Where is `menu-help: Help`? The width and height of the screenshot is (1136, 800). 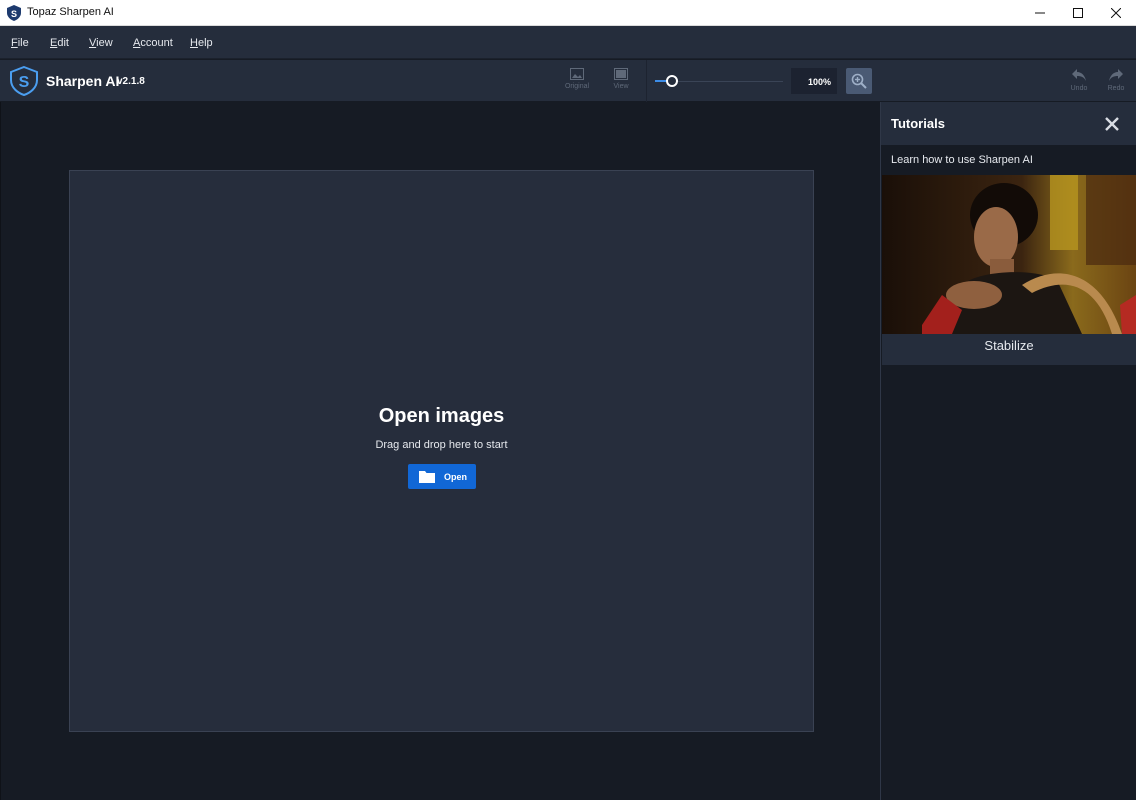 menu-help: Help is located at coordinates (201, 43).